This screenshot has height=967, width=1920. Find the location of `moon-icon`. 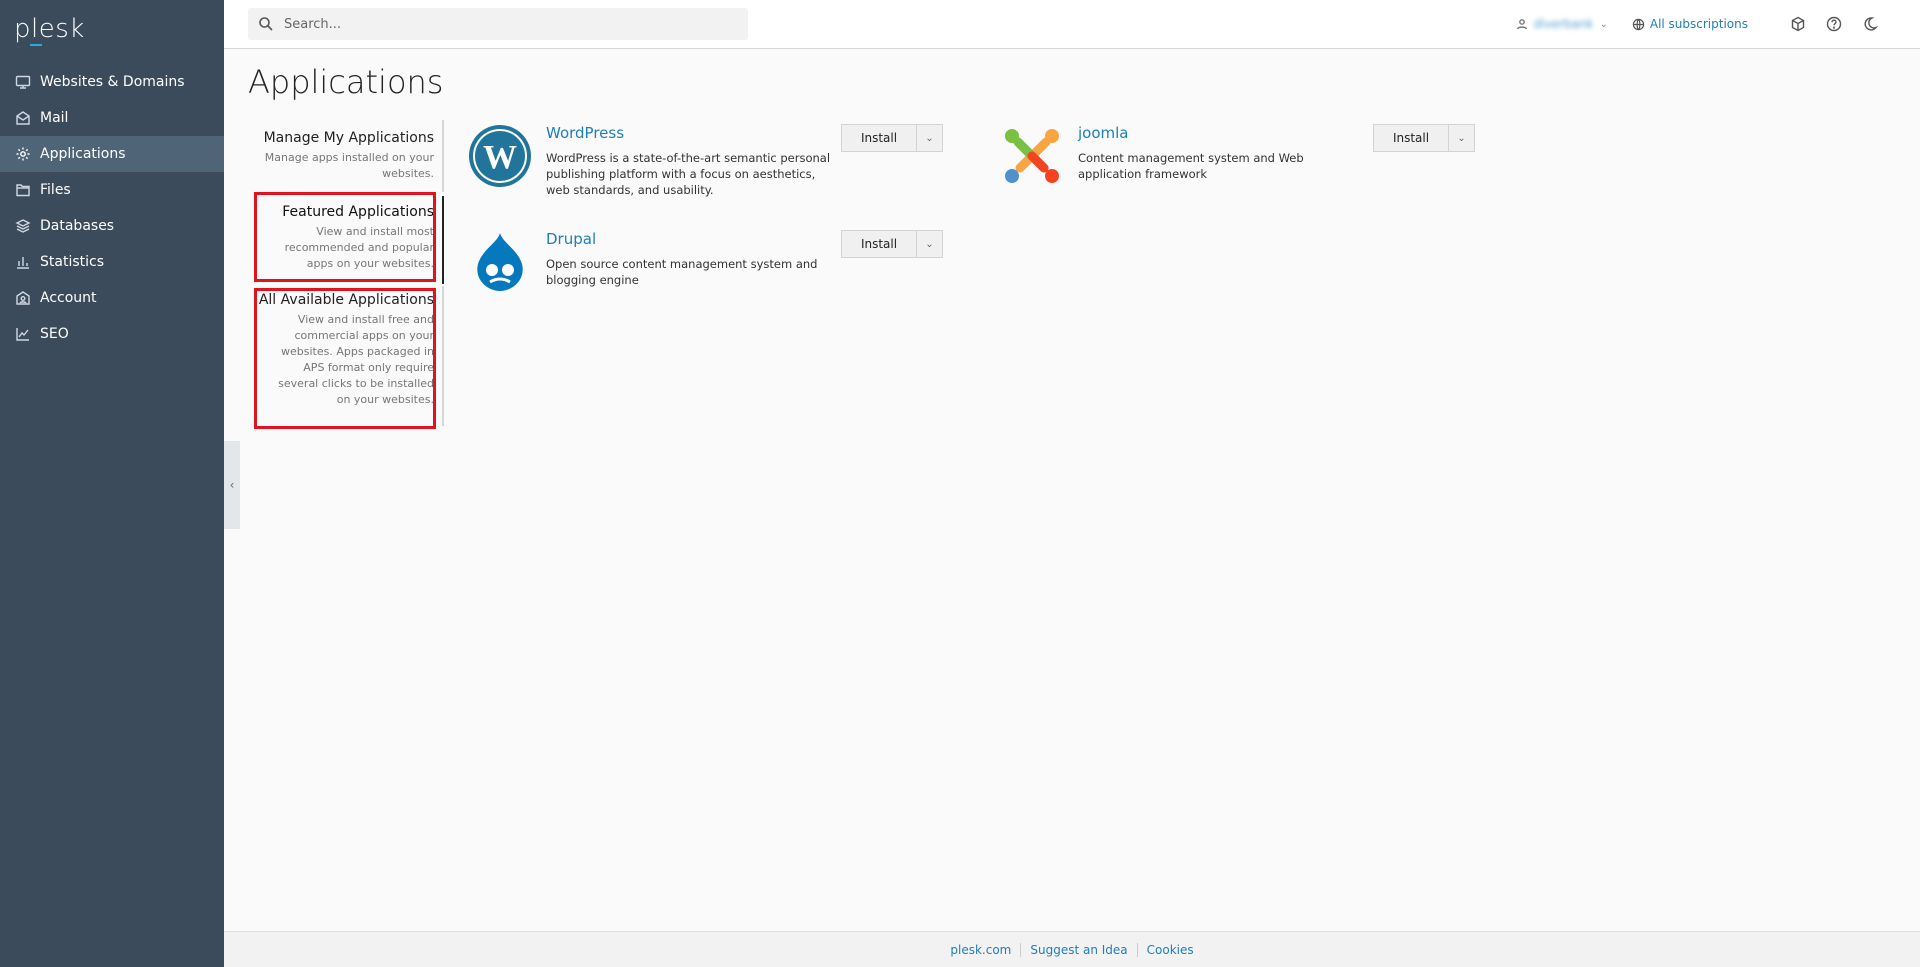

moon-icon is located at coordinates (1871, 24).